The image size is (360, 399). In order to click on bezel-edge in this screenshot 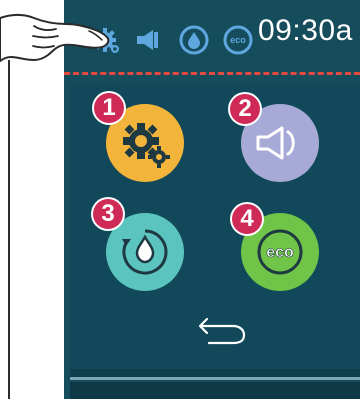, I will do `click(9, 229)`.